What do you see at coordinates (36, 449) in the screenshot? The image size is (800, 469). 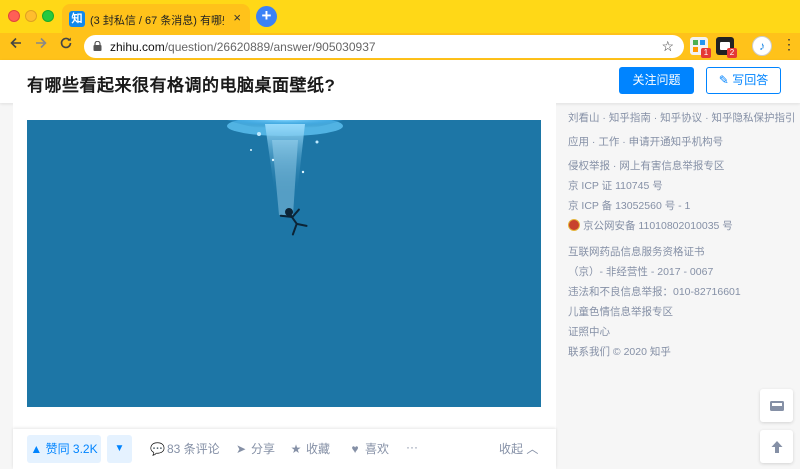 I see `triangle-up-icon: ▲` at bounding box center [36, 449].